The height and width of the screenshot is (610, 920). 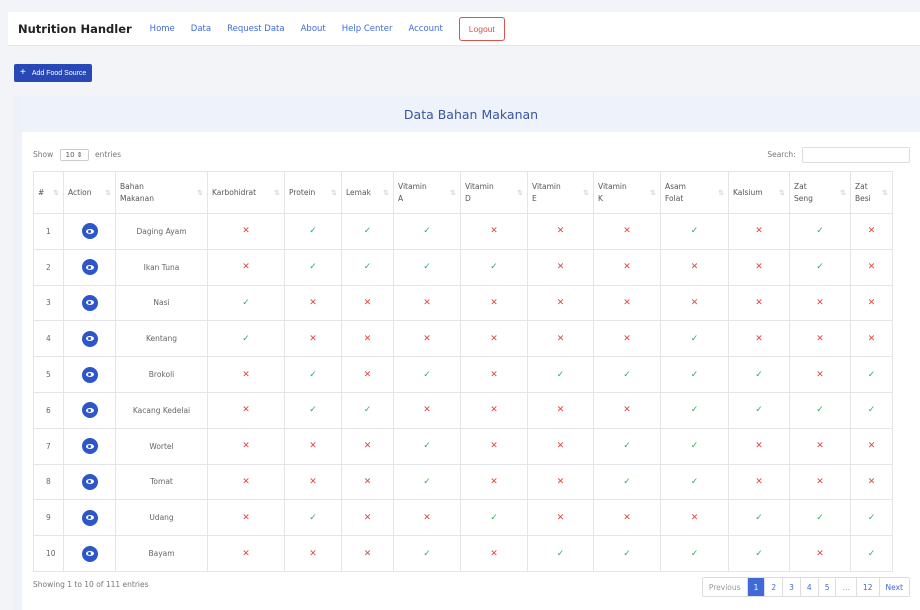 I want to click on search-input, so click(x=856, y=155).